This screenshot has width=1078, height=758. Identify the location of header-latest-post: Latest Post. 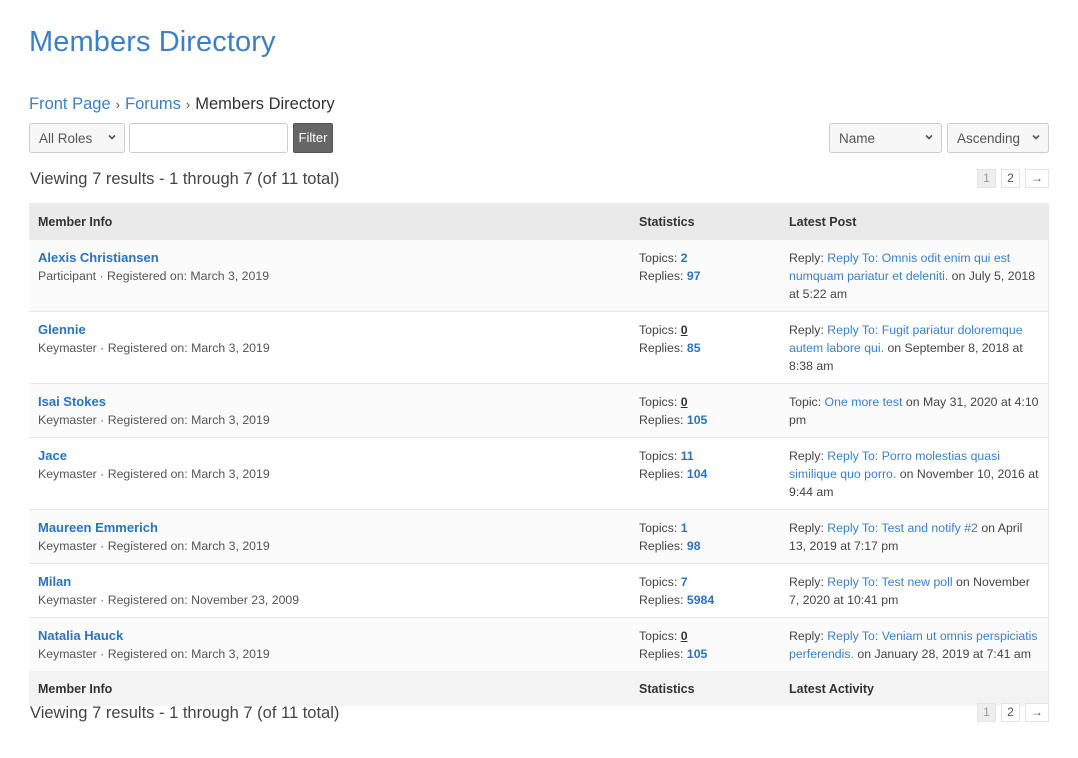
(823, 221).